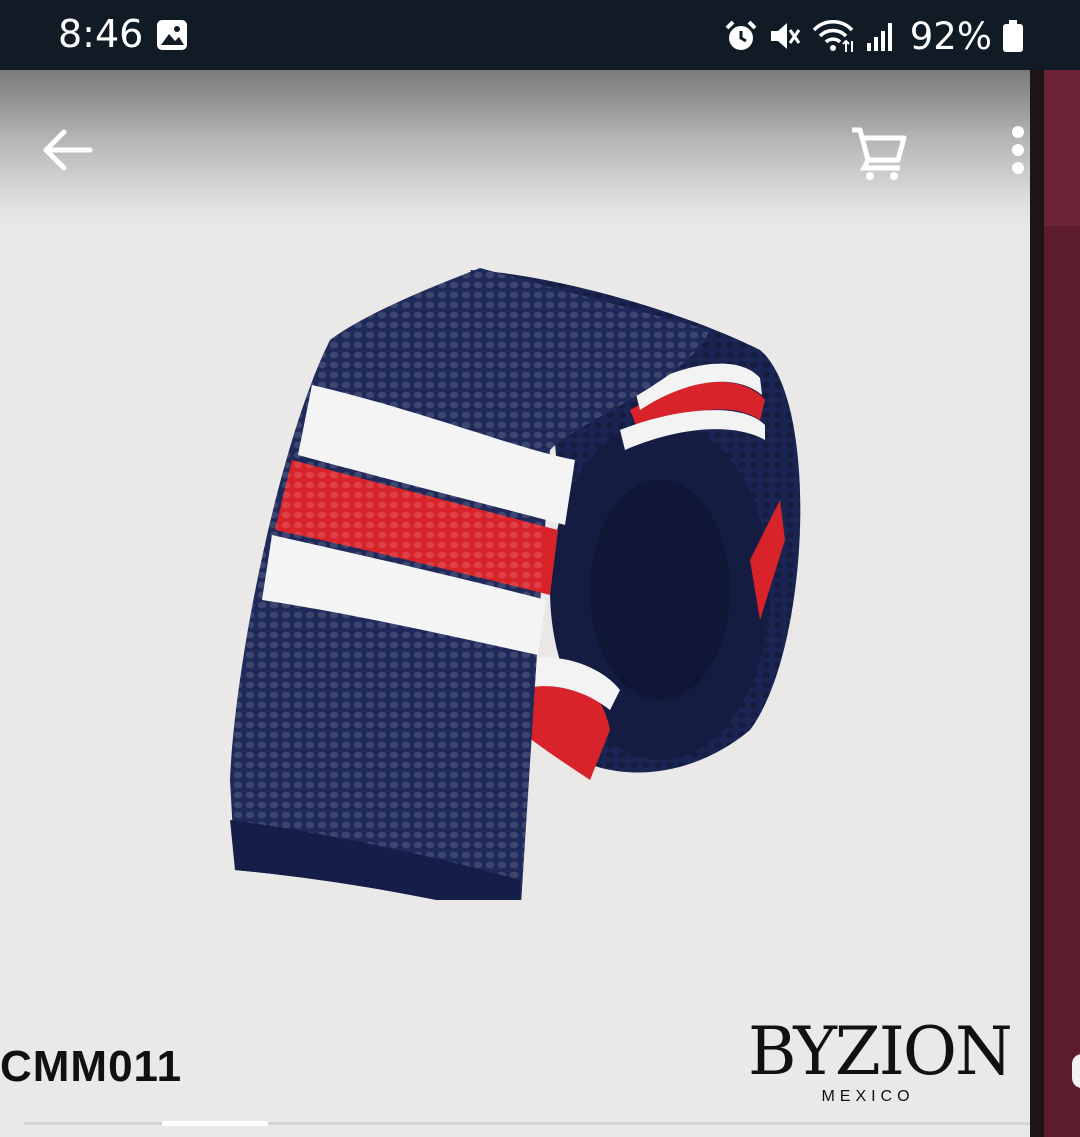 This screenshot has width=1080, height=1137. I want to click on peek-edge, so click(1037, 603).